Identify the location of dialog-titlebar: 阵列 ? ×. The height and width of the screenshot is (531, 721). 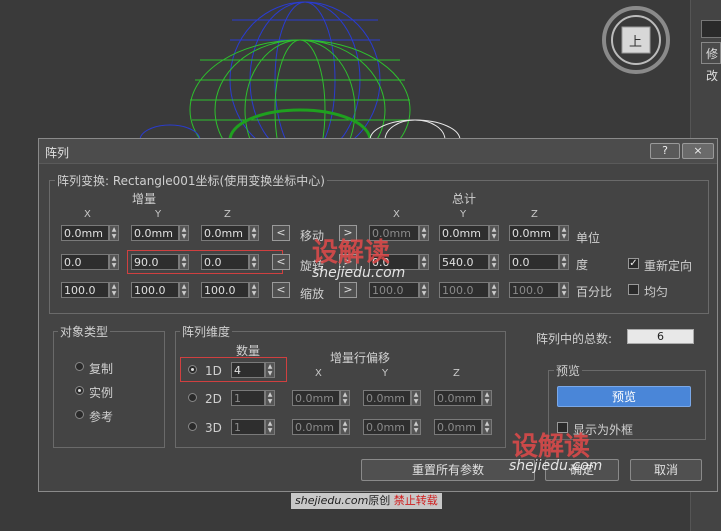
(378, 151).